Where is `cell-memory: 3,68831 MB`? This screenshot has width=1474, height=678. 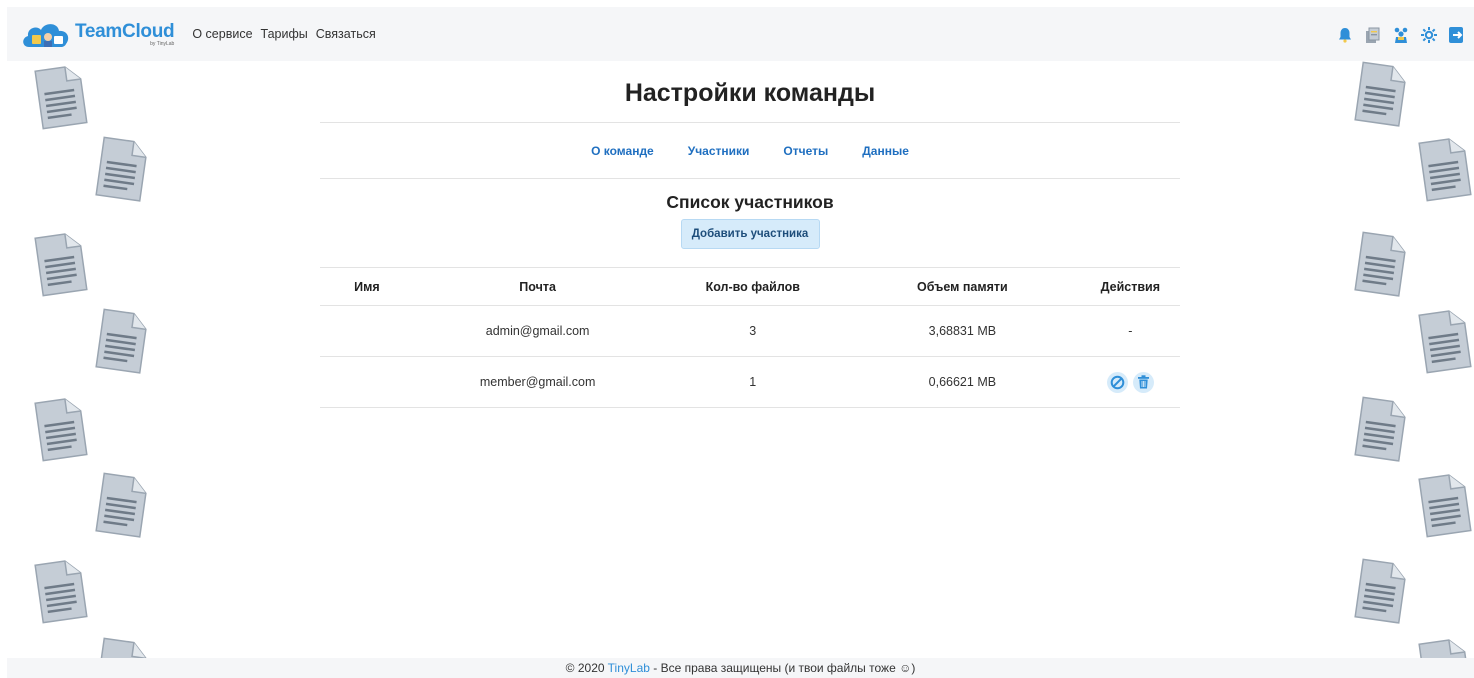
cell-memory: 3,68831 MB is located at coordinates (962, 331).